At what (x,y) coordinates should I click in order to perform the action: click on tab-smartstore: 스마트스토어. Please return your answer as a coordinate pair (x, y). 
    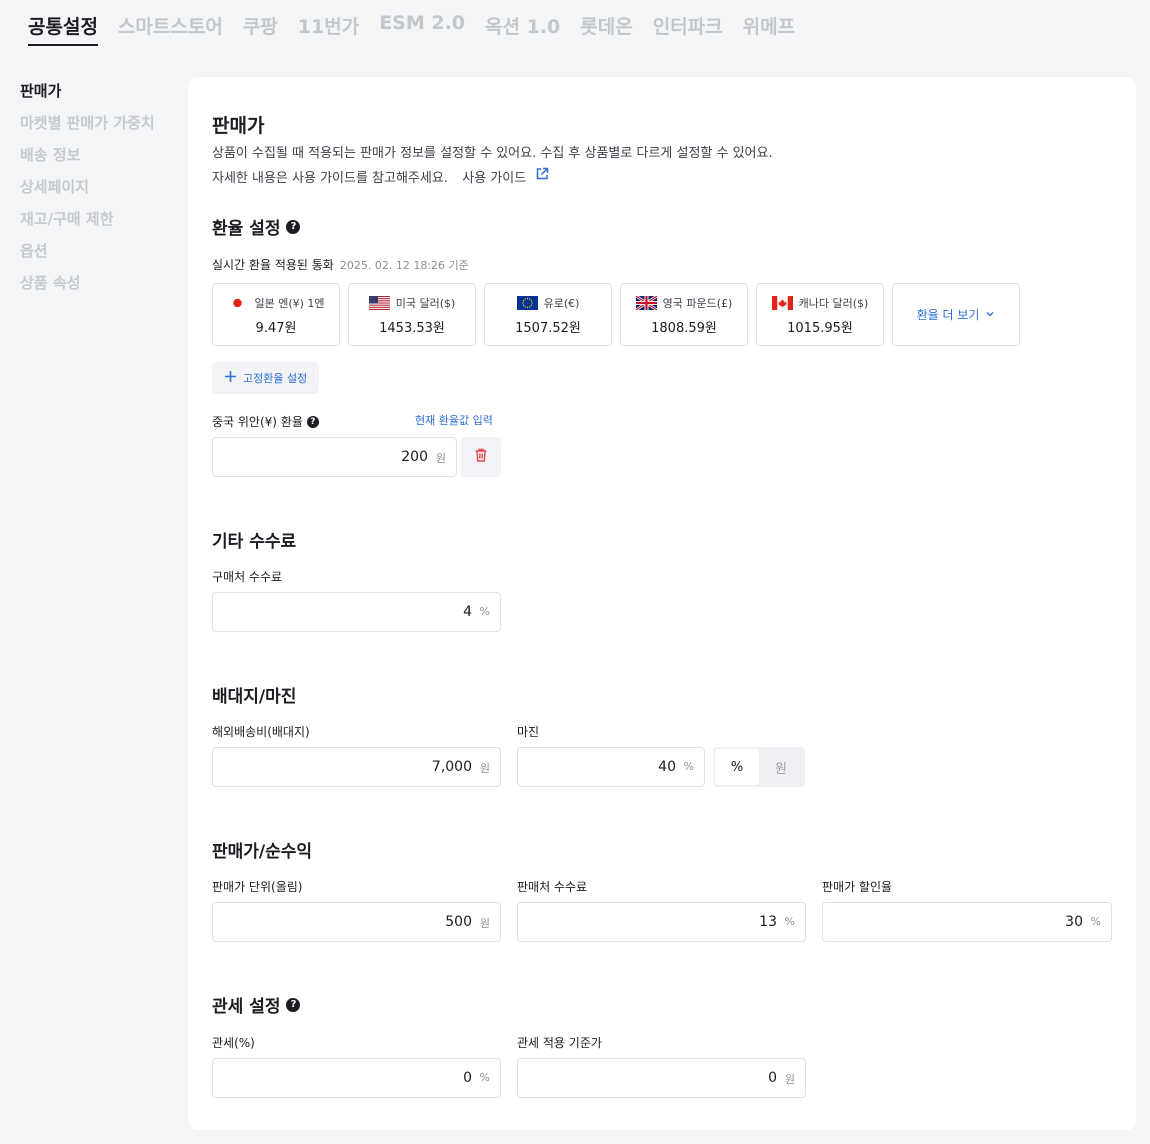
    Looking at the image, I should click on (170, 29).